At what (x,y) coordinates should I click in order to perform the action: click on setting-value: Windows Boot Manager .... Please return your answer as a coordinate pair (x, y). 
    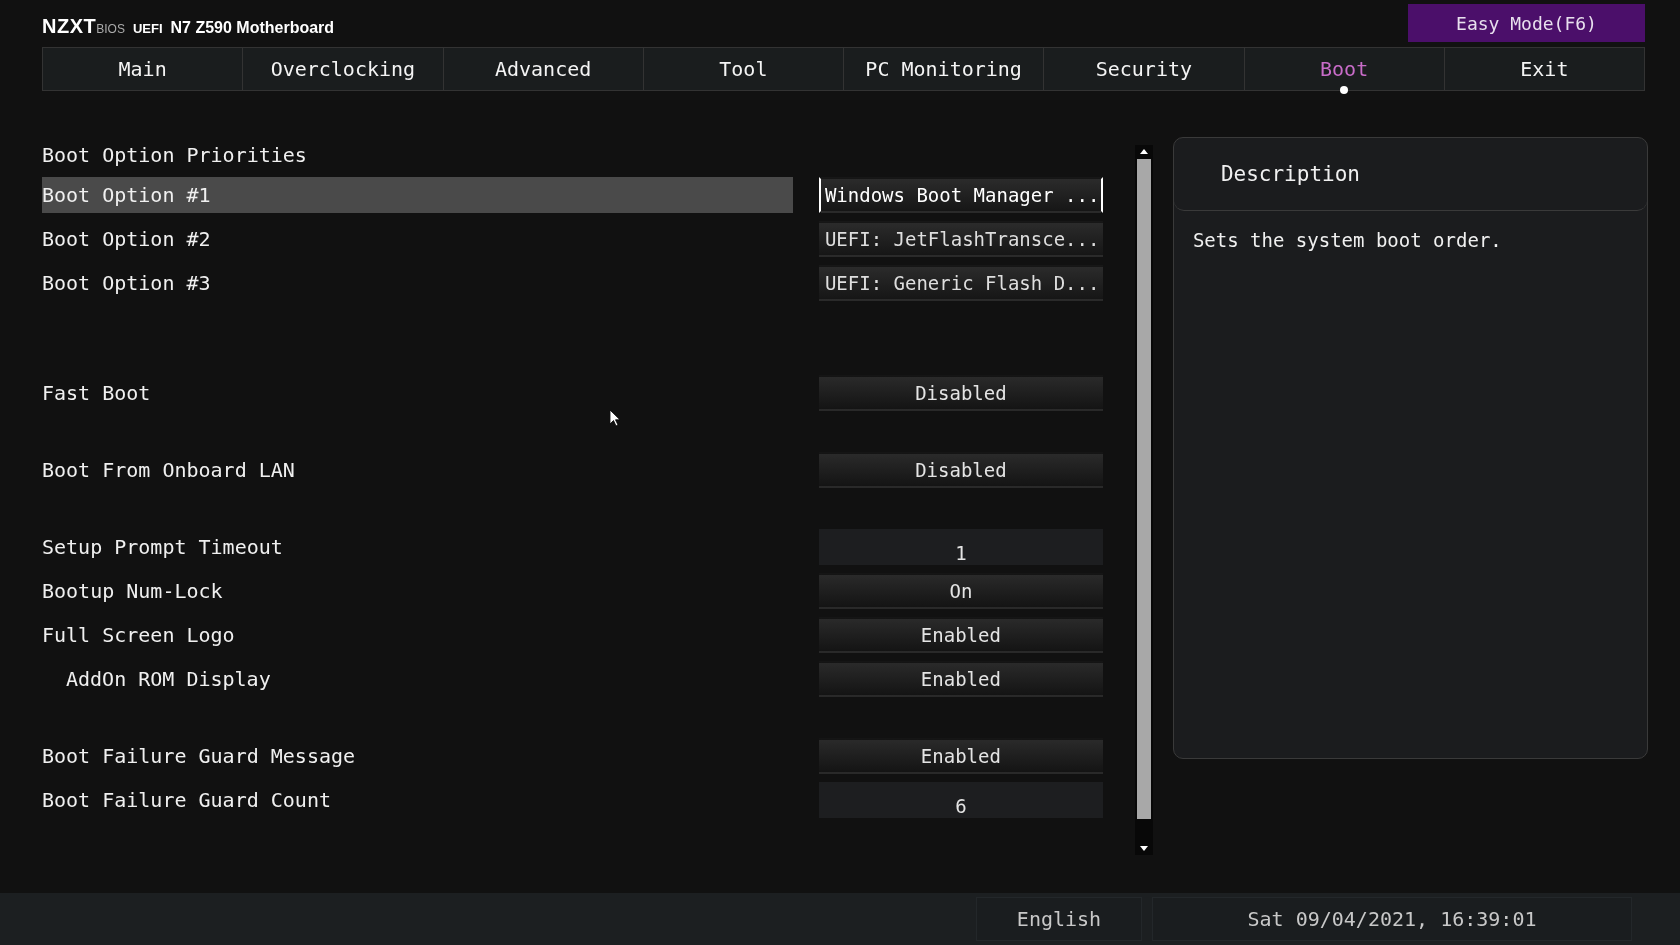
    Looking at the image, I should click on (960, 195).